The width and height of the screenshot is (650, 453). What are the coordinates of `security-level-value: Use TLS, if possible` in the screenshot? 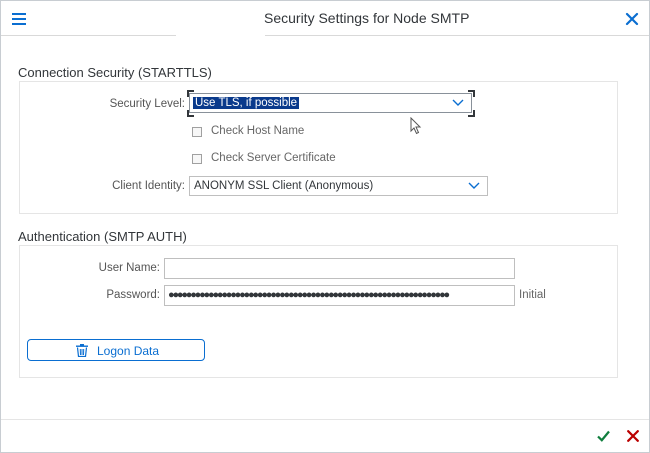 It's located at (246, 103).